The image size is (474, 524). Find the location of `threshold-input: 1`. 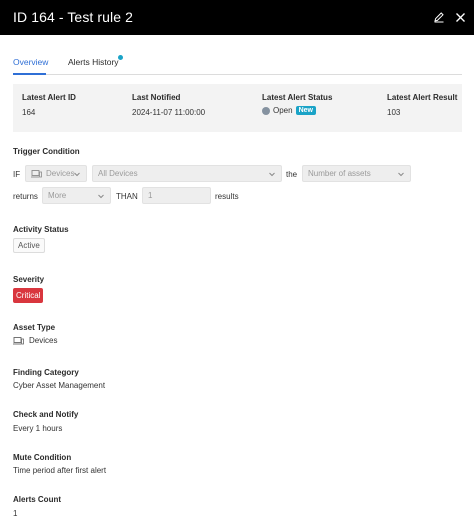

threshold-input: 1 is located at coordinates (176, 195).